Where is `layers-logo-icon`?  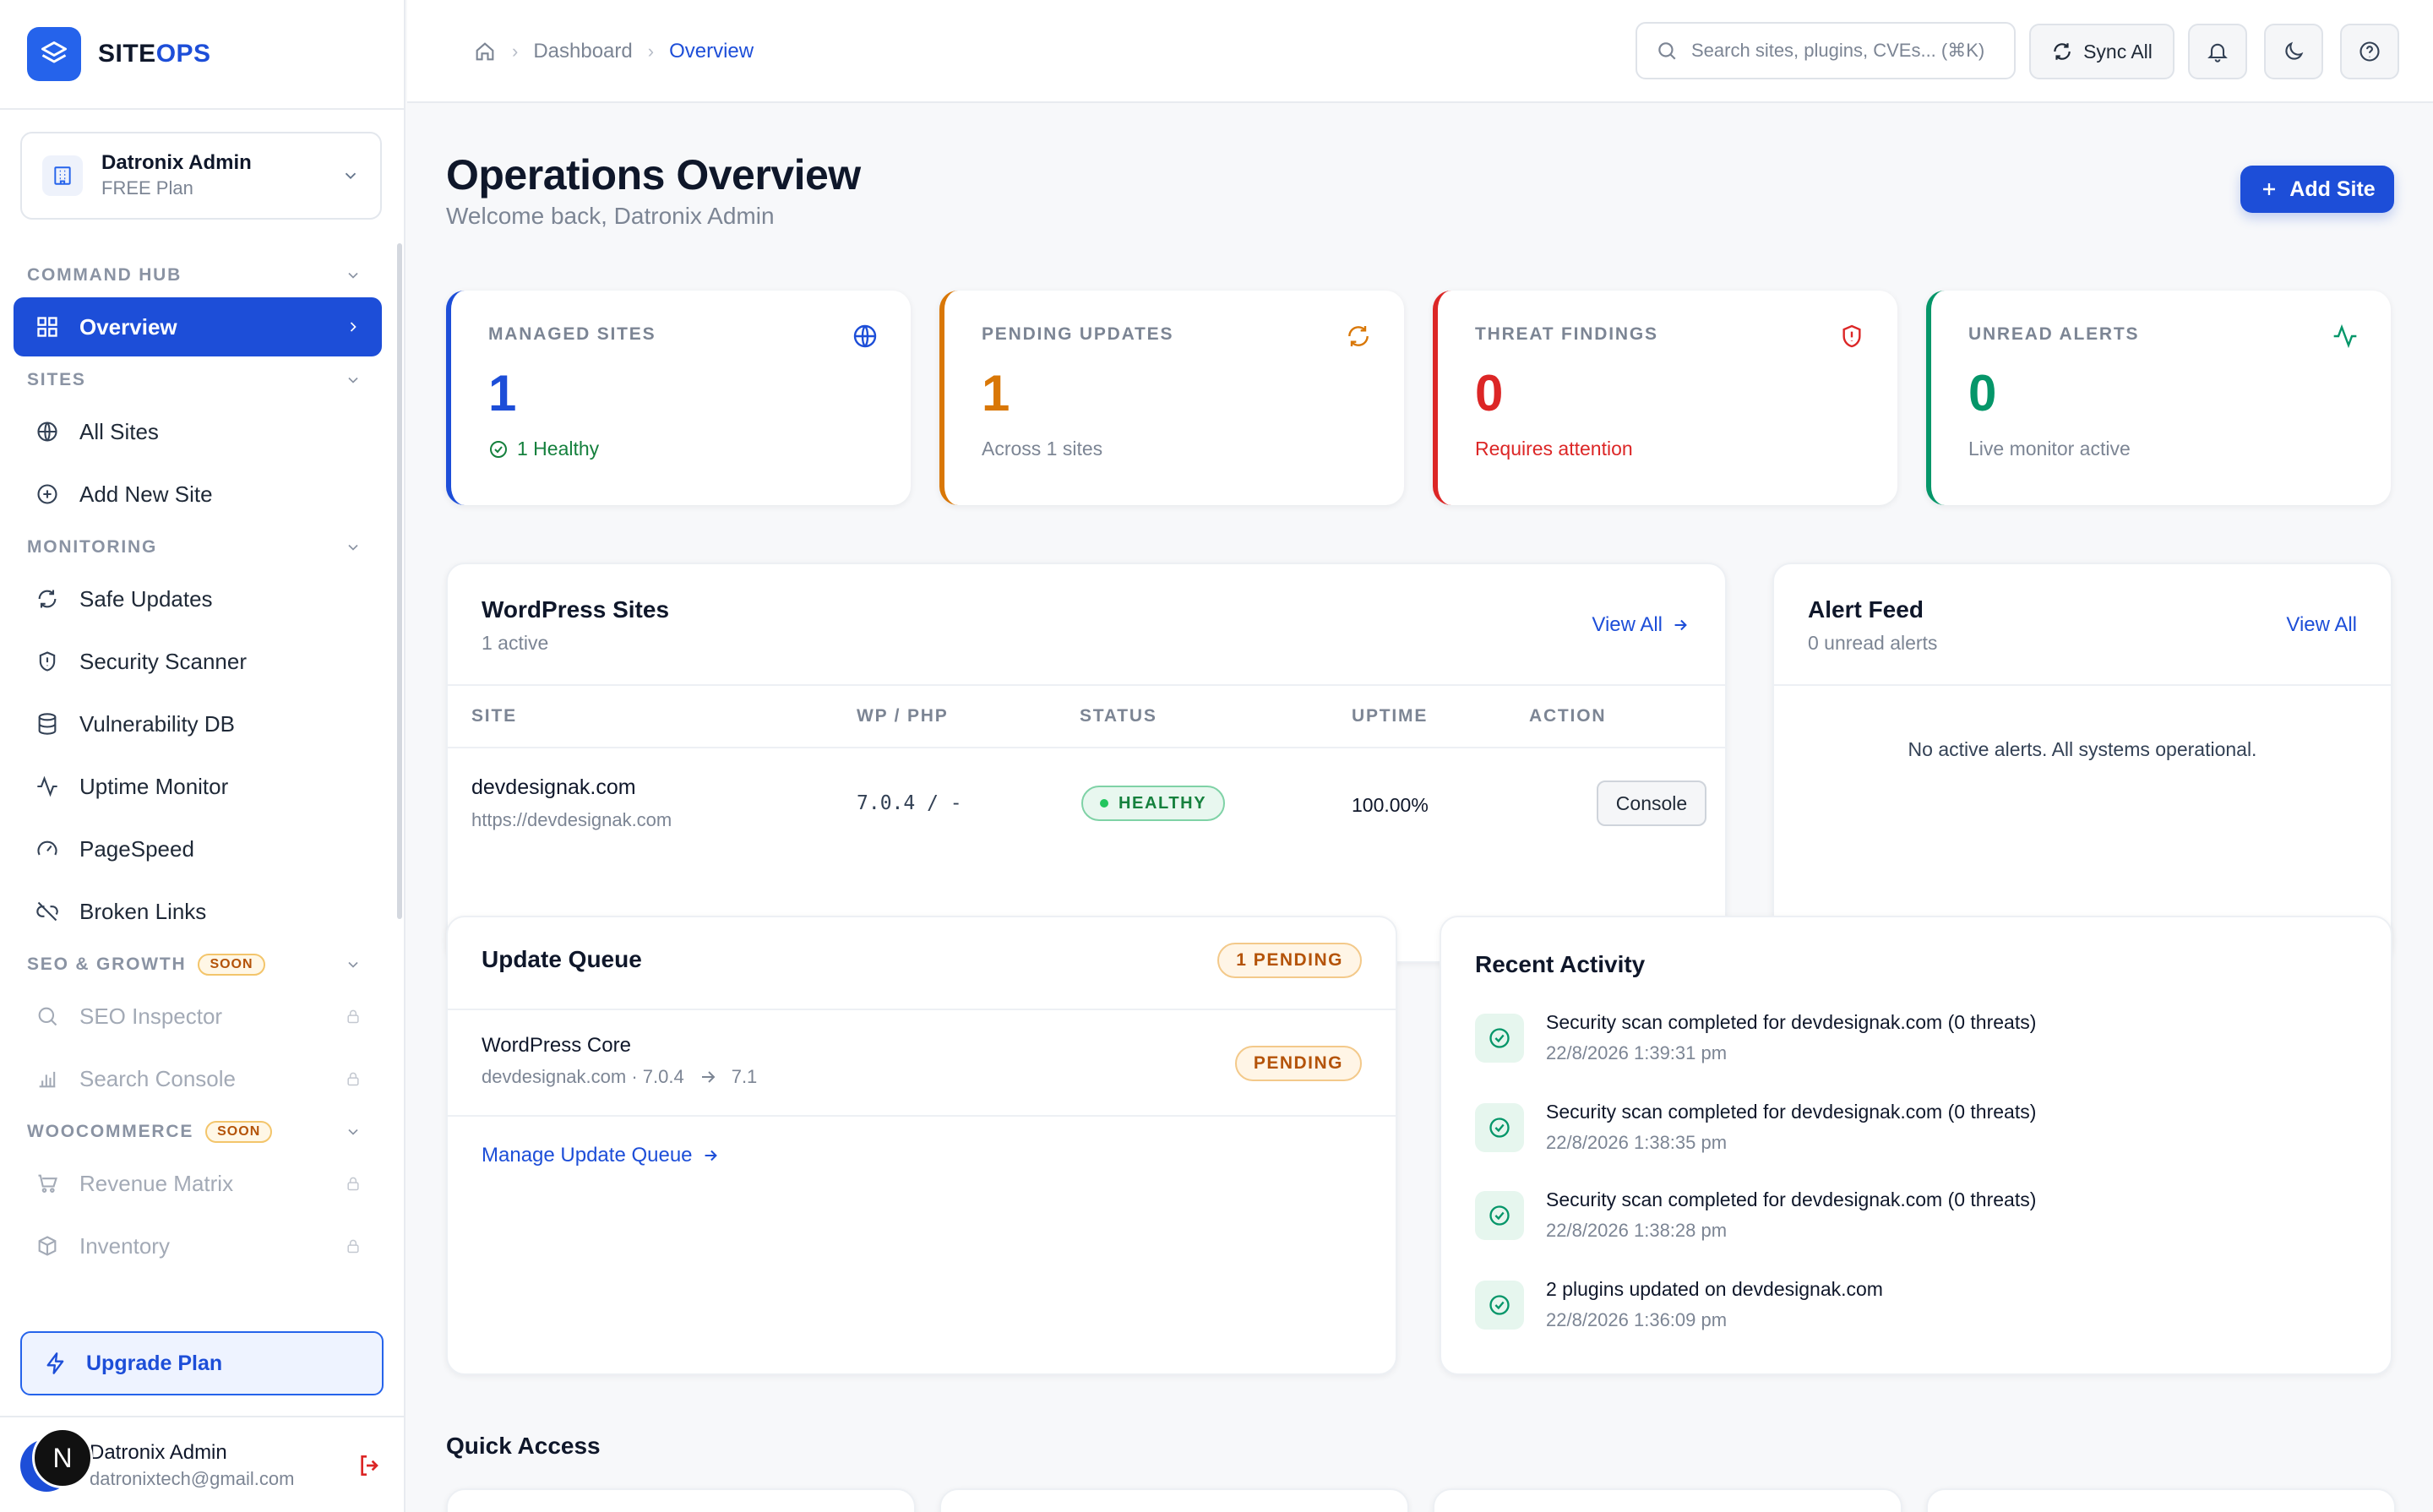 layers-logo-icon is located at coordinates (54, 54).